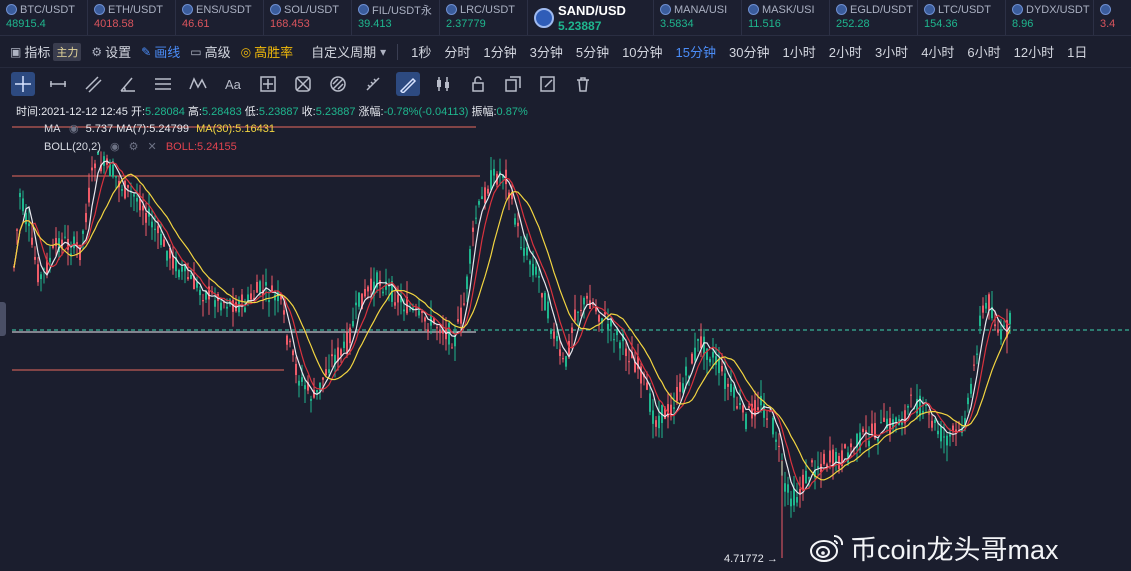  I want to click on parallel-channel-tool-icon, so click(163, 84).